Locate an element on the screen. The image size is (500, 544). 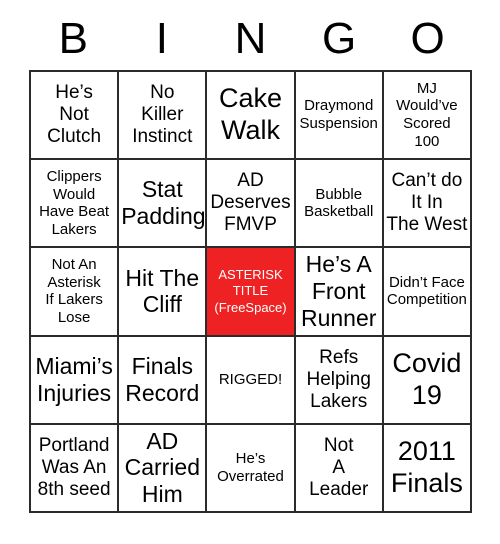
bingo-header-letter-b: B is located at coordinates (73, 38).